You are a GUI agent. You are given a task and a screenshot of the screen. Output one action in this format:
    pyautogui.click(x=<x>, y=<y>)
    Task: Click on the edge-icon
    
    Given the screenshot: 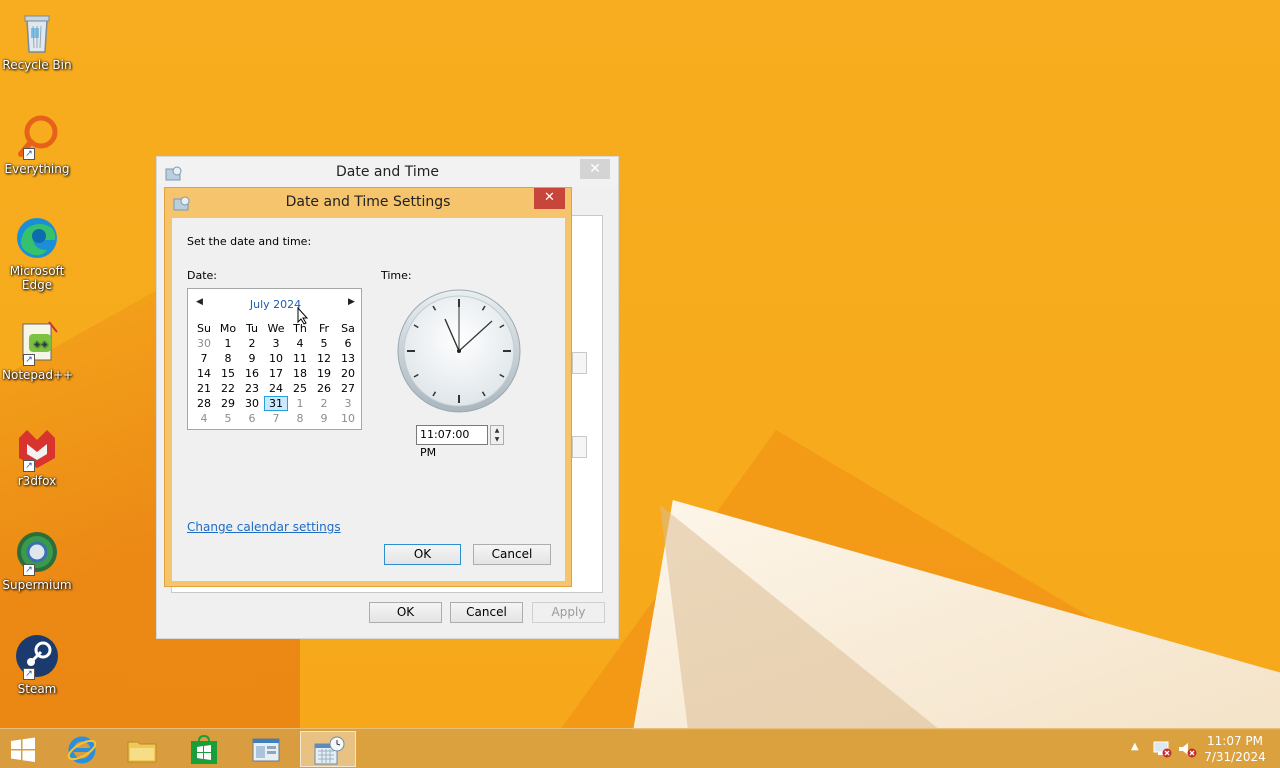 What is the action you would take?
    pyautogui.click(x=37, y=238)
    